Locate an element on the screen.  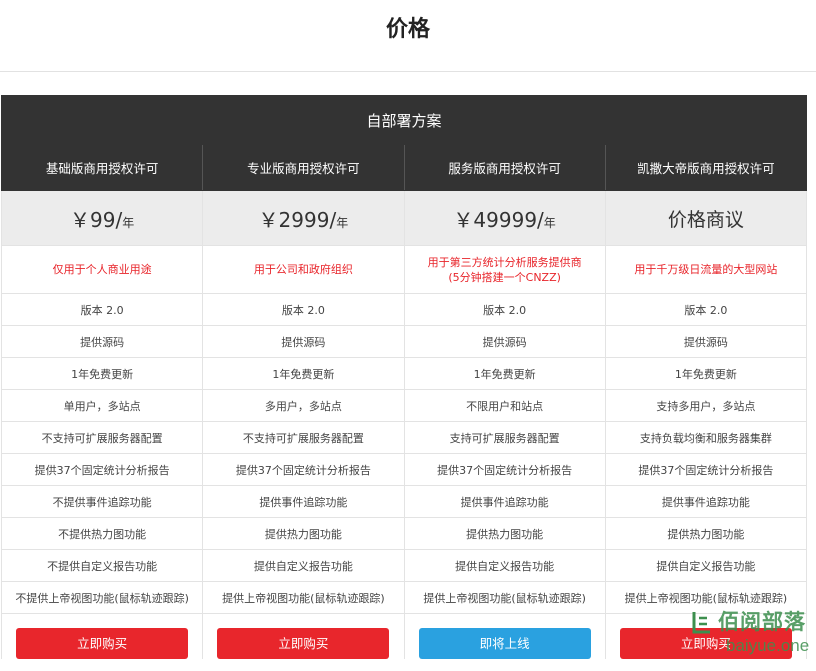
usage-line-2: (5分钟搭建一个CNZZ) is located at coordinates (504, 277).